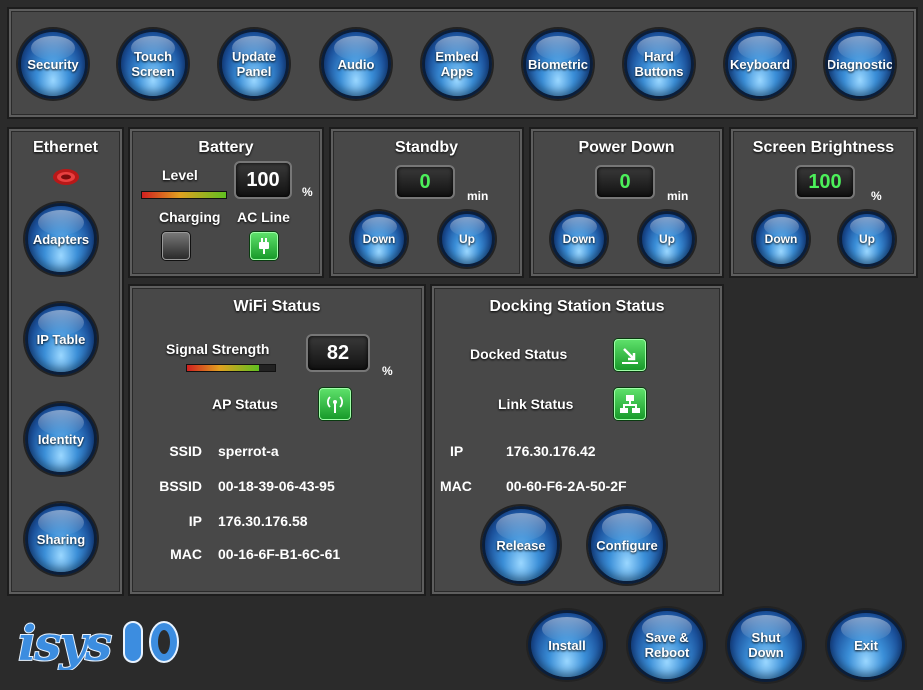  I want to click on ap-status-label: AP Status, so click(245, 404).